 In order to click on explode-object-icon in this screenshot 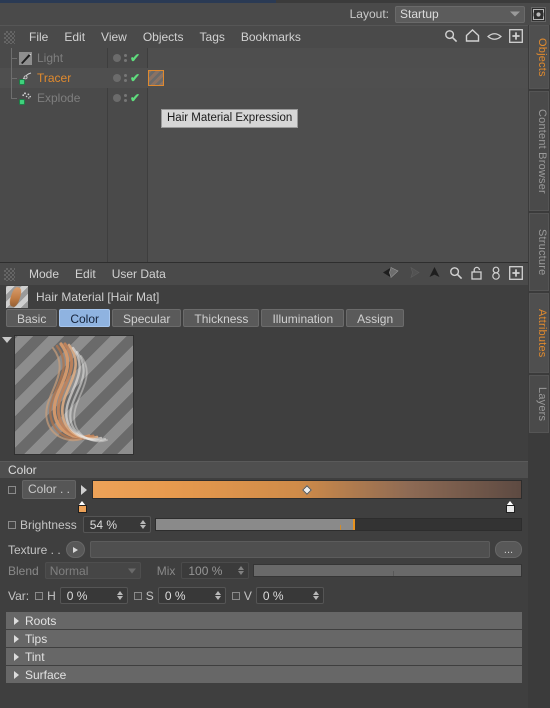, I will do `click(25, 98)`.